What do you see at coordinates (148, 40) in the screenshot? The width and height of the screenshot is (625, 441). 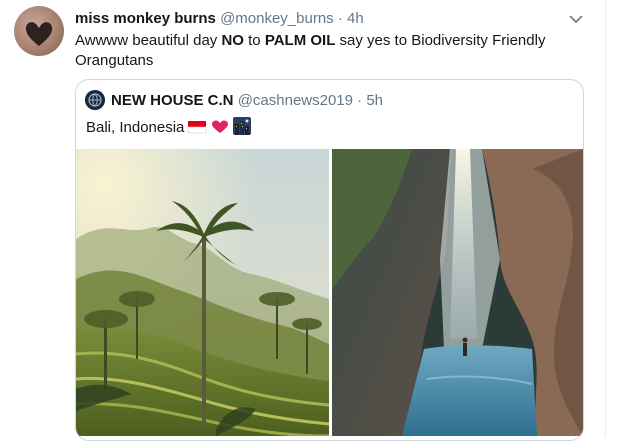 I see `tweet-text-part: Awwww beautiful day` at bounding box center [148, 40].